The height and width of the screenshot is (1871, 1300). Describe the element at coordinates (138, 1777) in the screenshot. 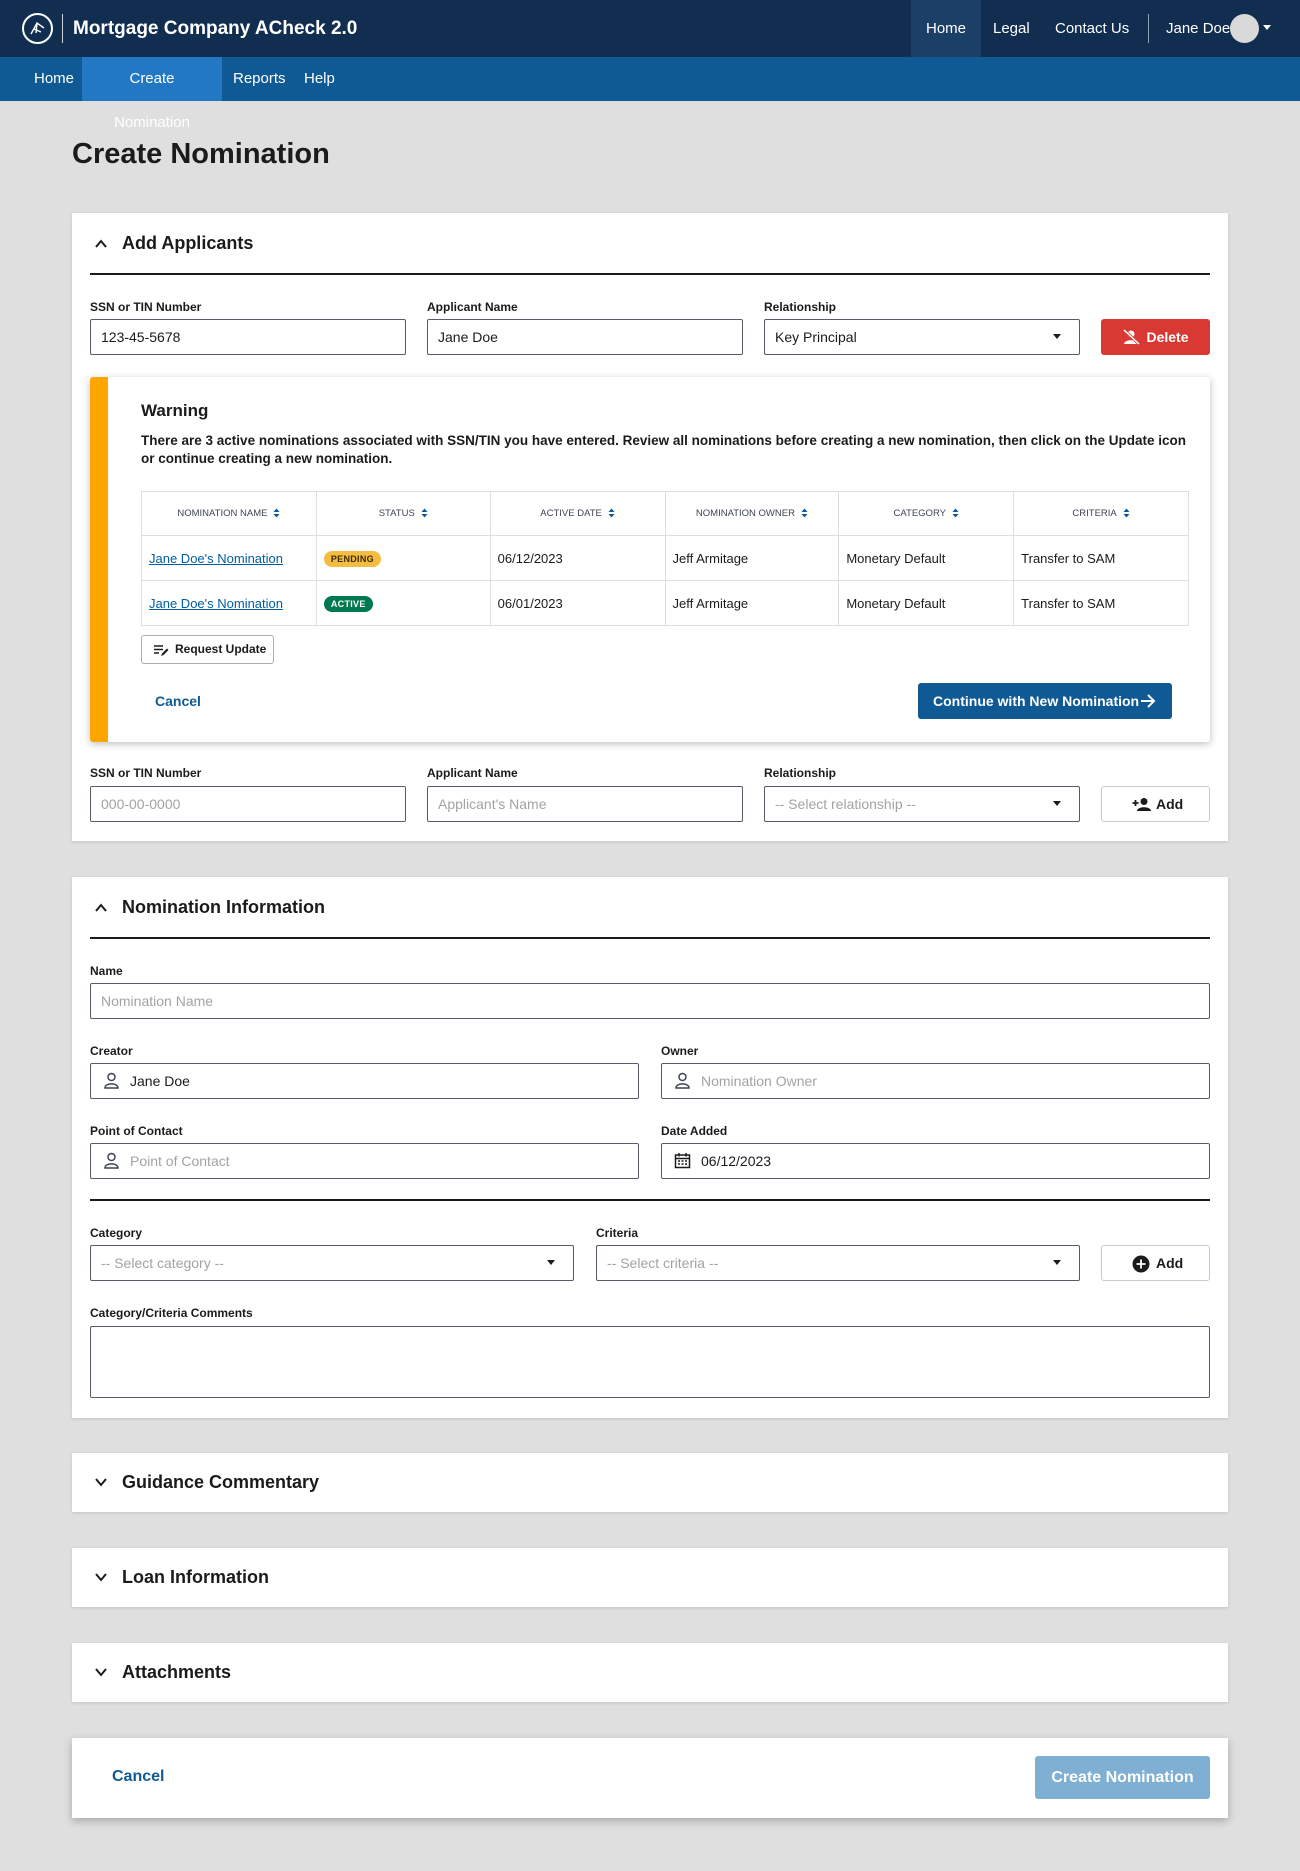

I see `cancel-link: Cancel` at that location.